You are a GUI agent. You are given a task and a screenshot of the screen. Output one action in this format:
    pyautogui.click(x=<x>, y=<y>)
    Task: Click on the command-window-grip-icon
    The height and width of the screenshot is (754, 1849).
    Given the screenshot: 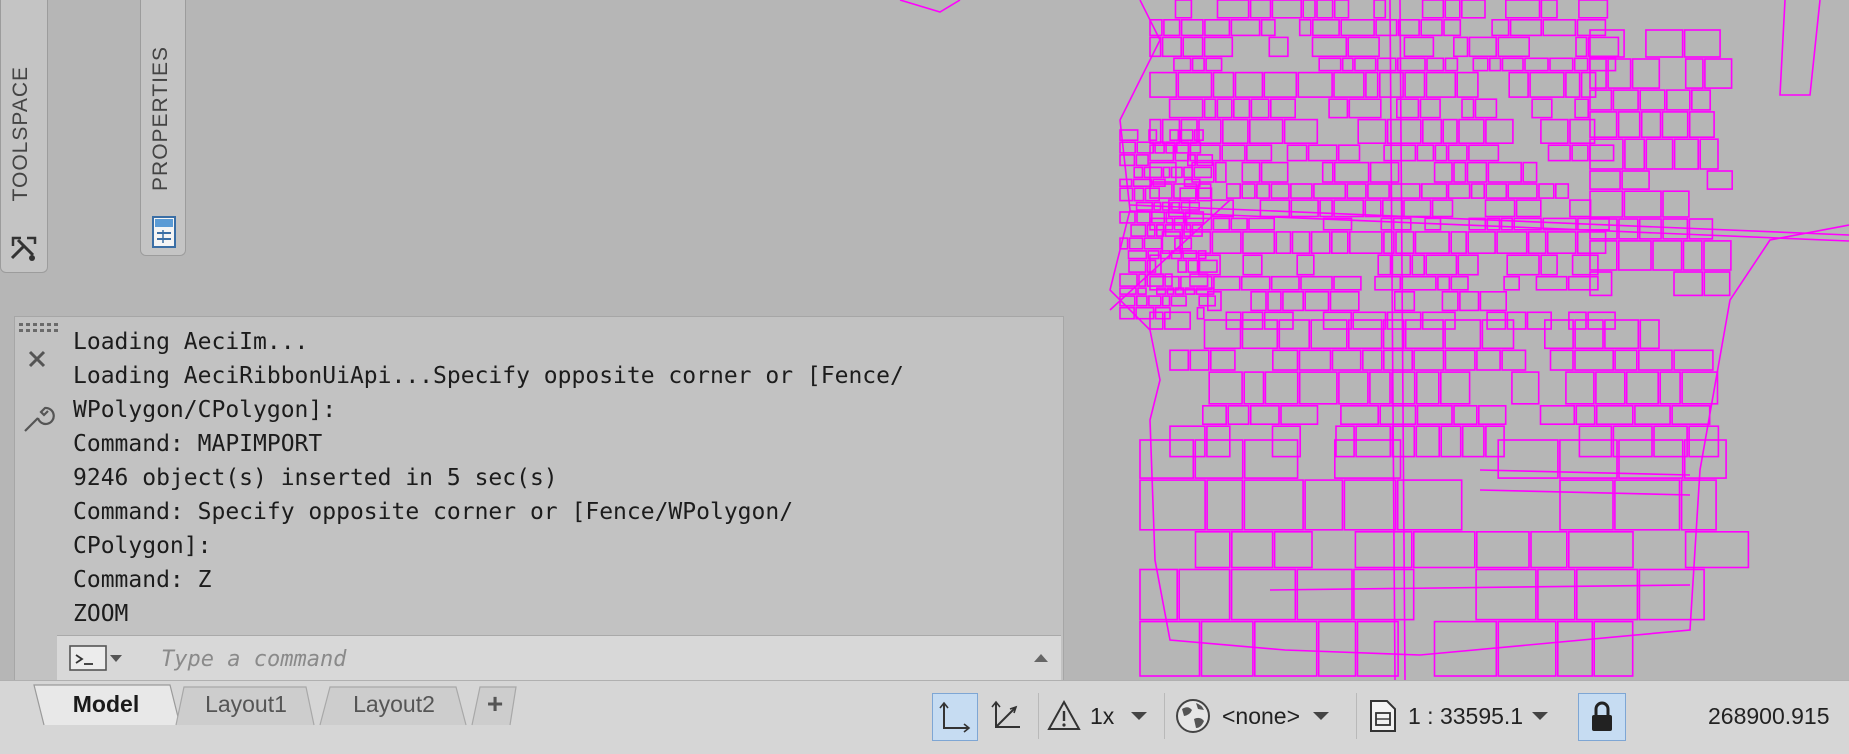 What is the action you would take?
    pyautogui.click(x=39, y=328)
    